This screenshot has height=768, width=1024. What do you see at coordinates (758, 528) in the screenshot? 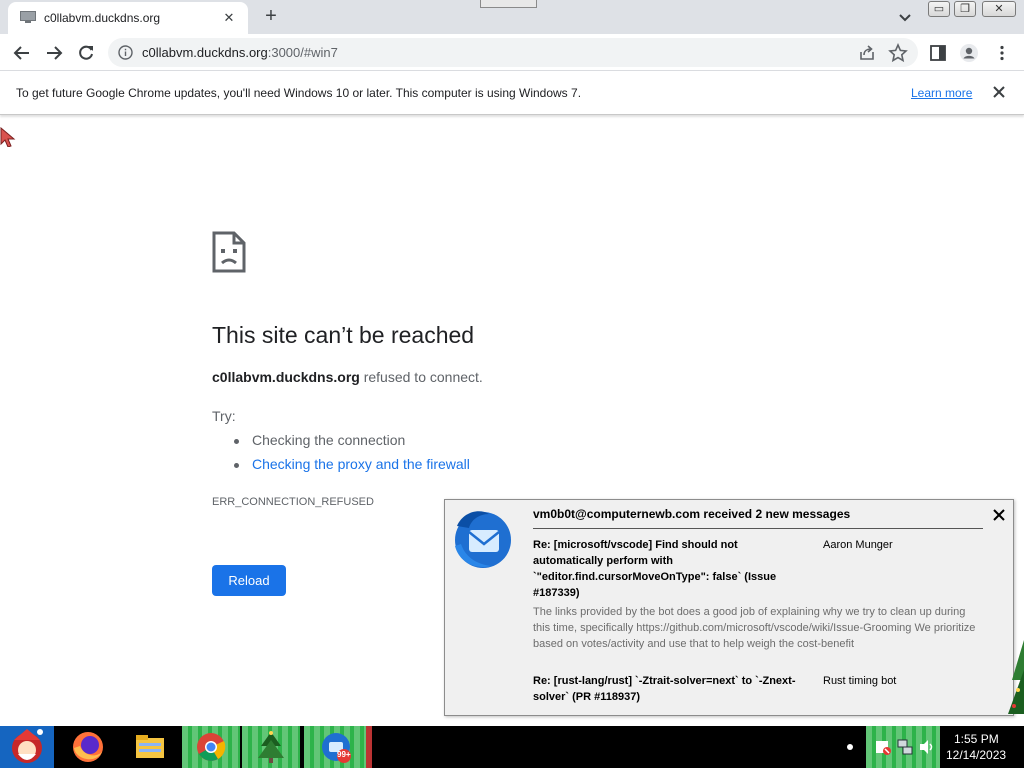
I see `notification-divider` at bounding box center [758, 528].